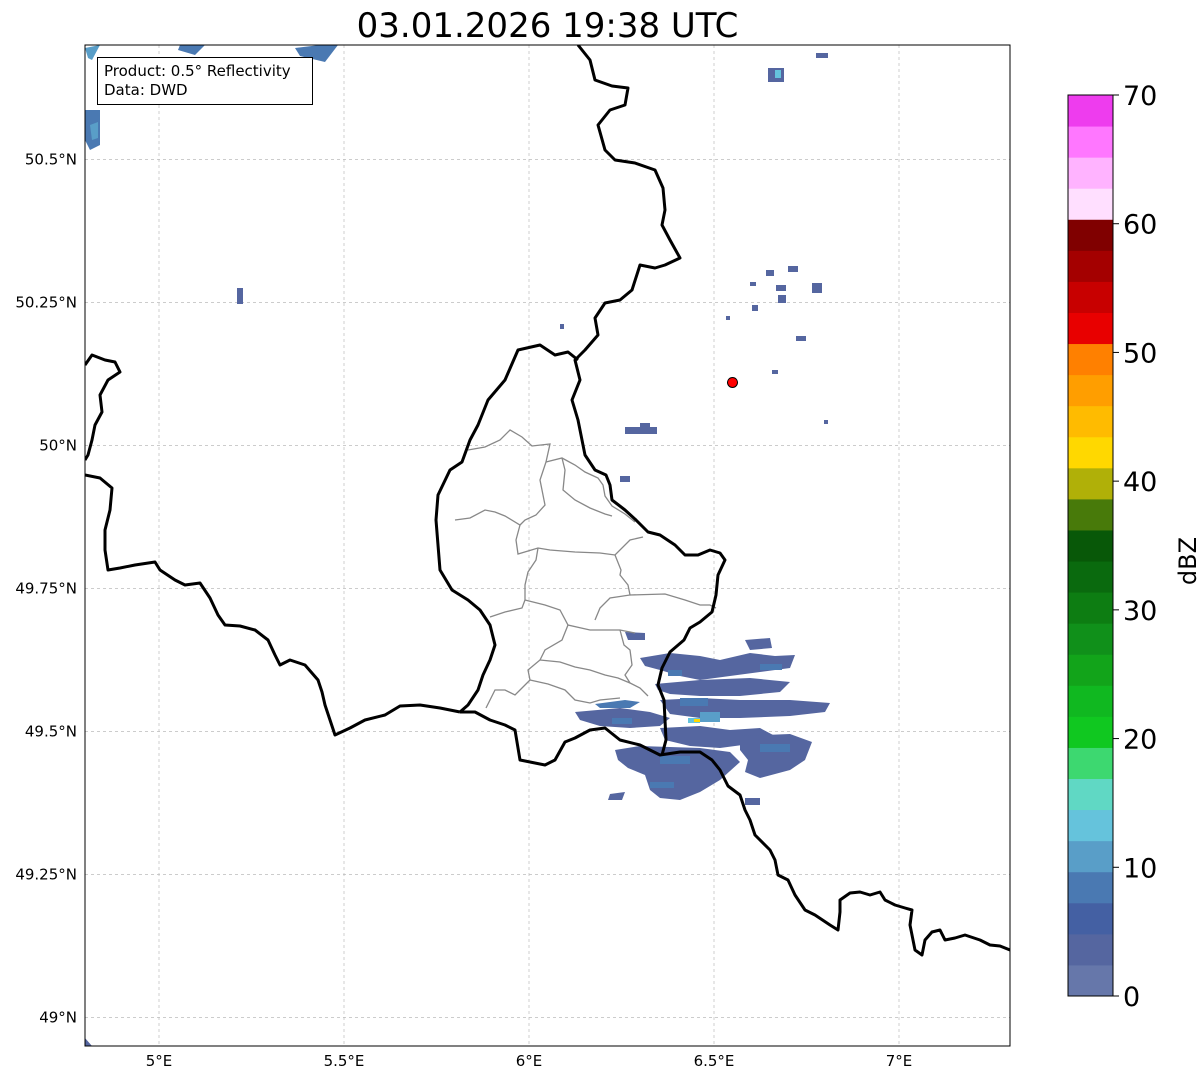 The width and height of the screenshot is (1202, 1081). What do you see at coordinates (1131, 997) in the screenshot?
I see `colorbar-tick-label: 0` at bounding box center [1131, 997].